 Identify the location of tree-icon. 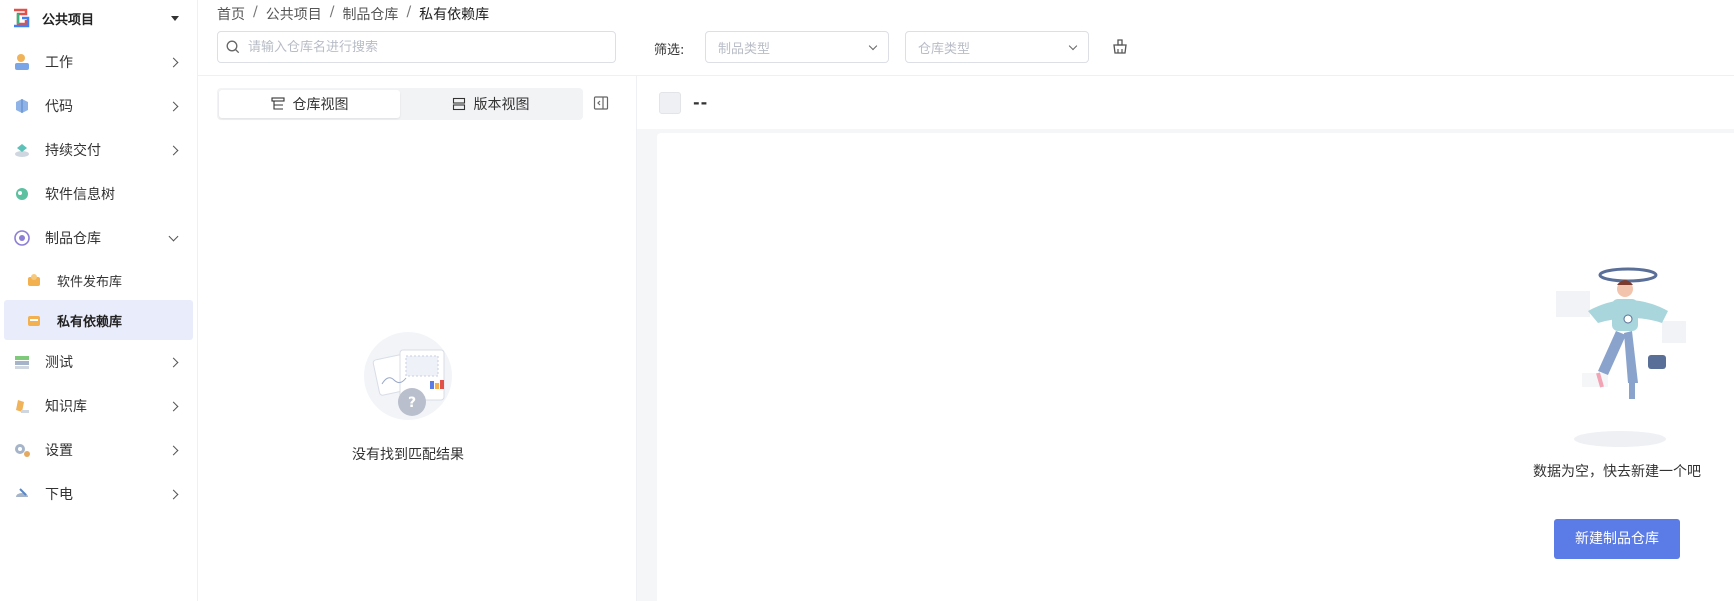
(22, 194).